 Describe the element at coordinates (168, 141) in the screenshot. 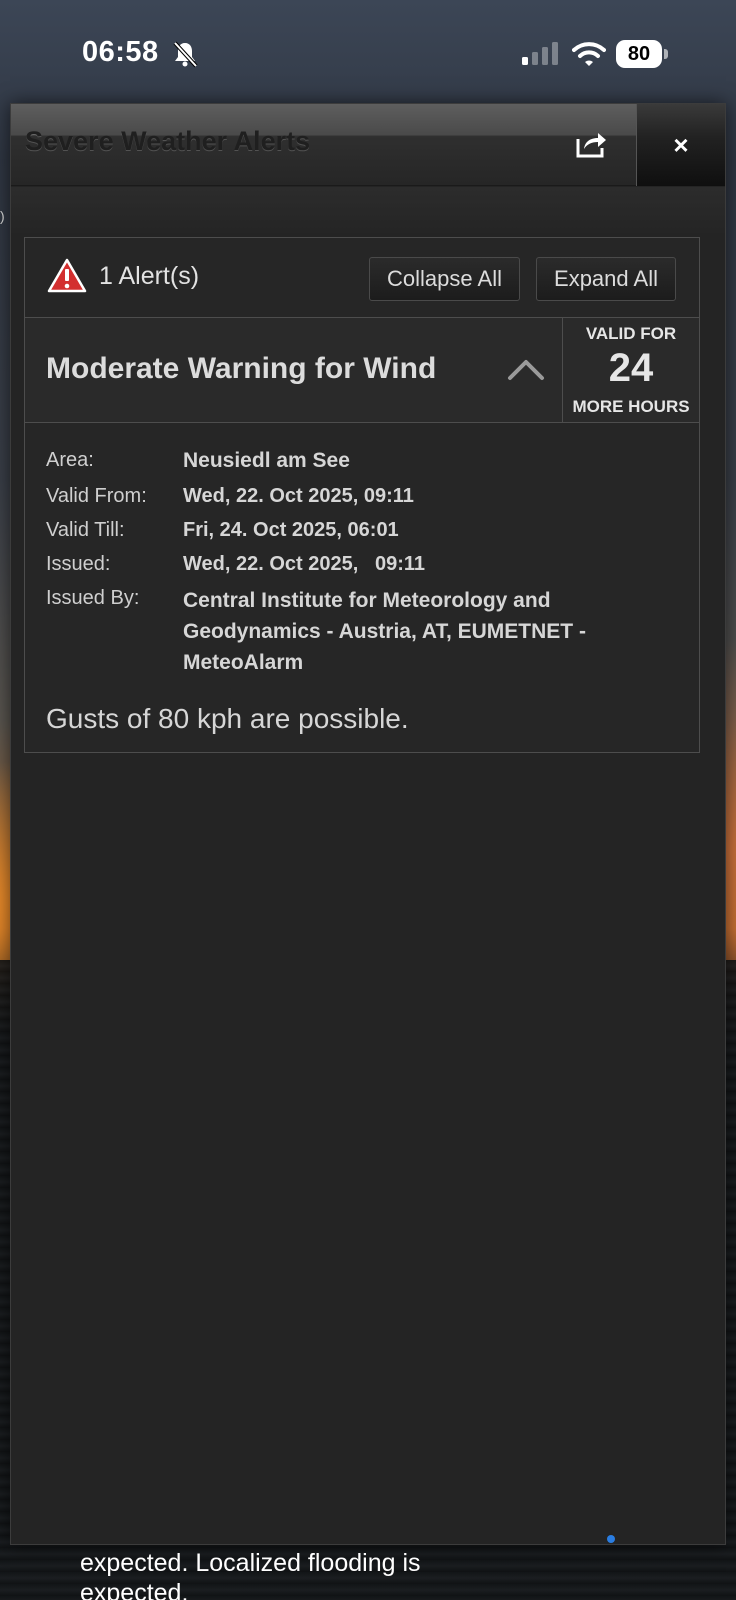

I see `modal-title: Severe Weather Alerts` at that location.